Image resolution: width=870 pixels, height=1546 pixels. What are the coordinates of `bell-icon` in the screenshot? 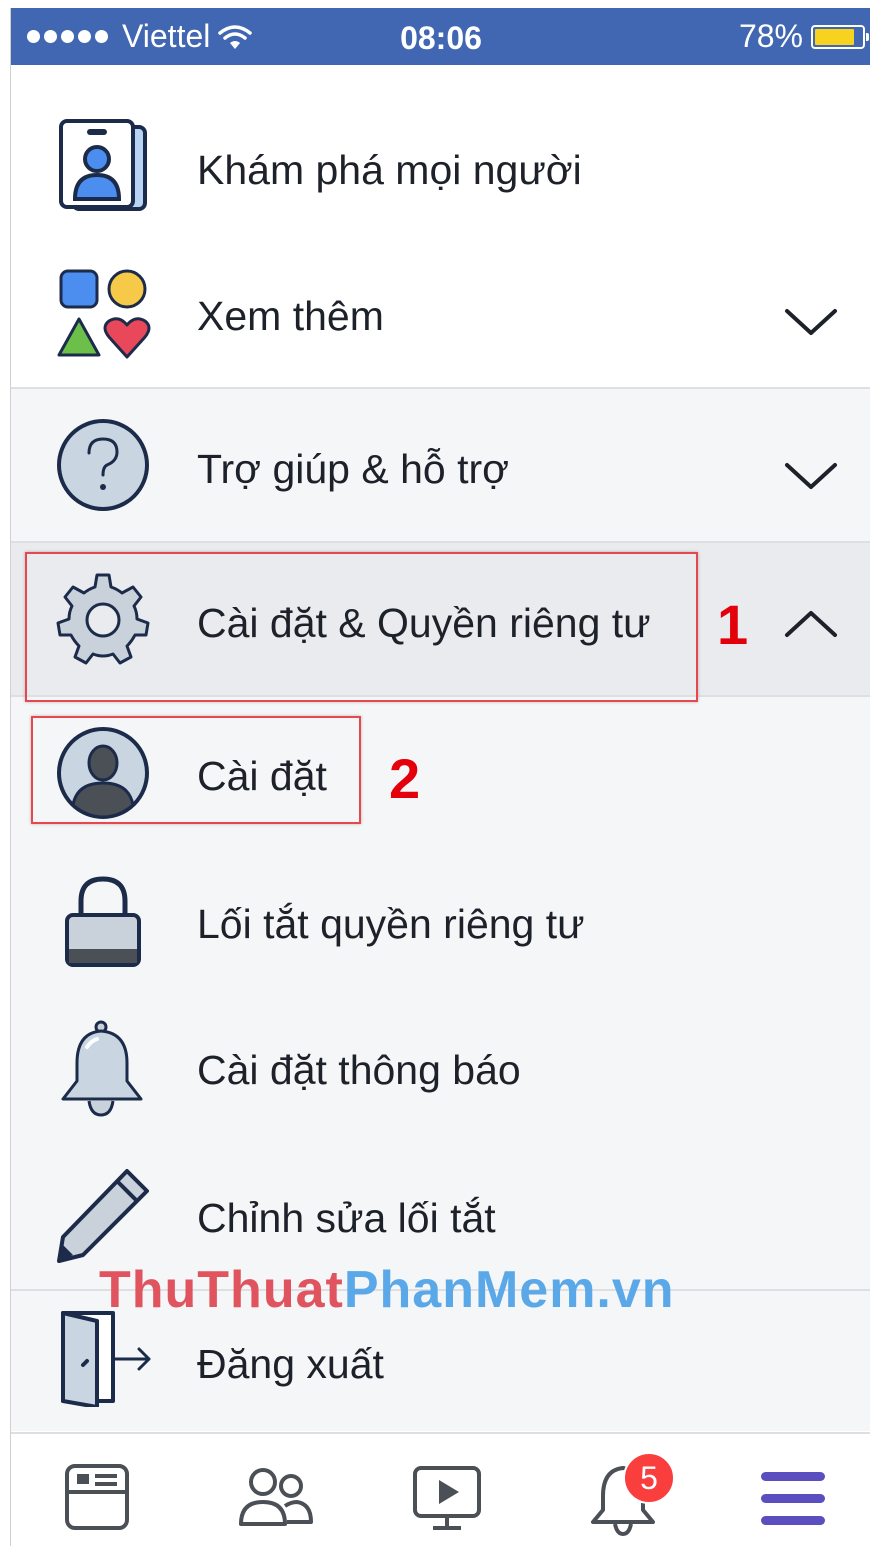 It's located at (102, 1068).